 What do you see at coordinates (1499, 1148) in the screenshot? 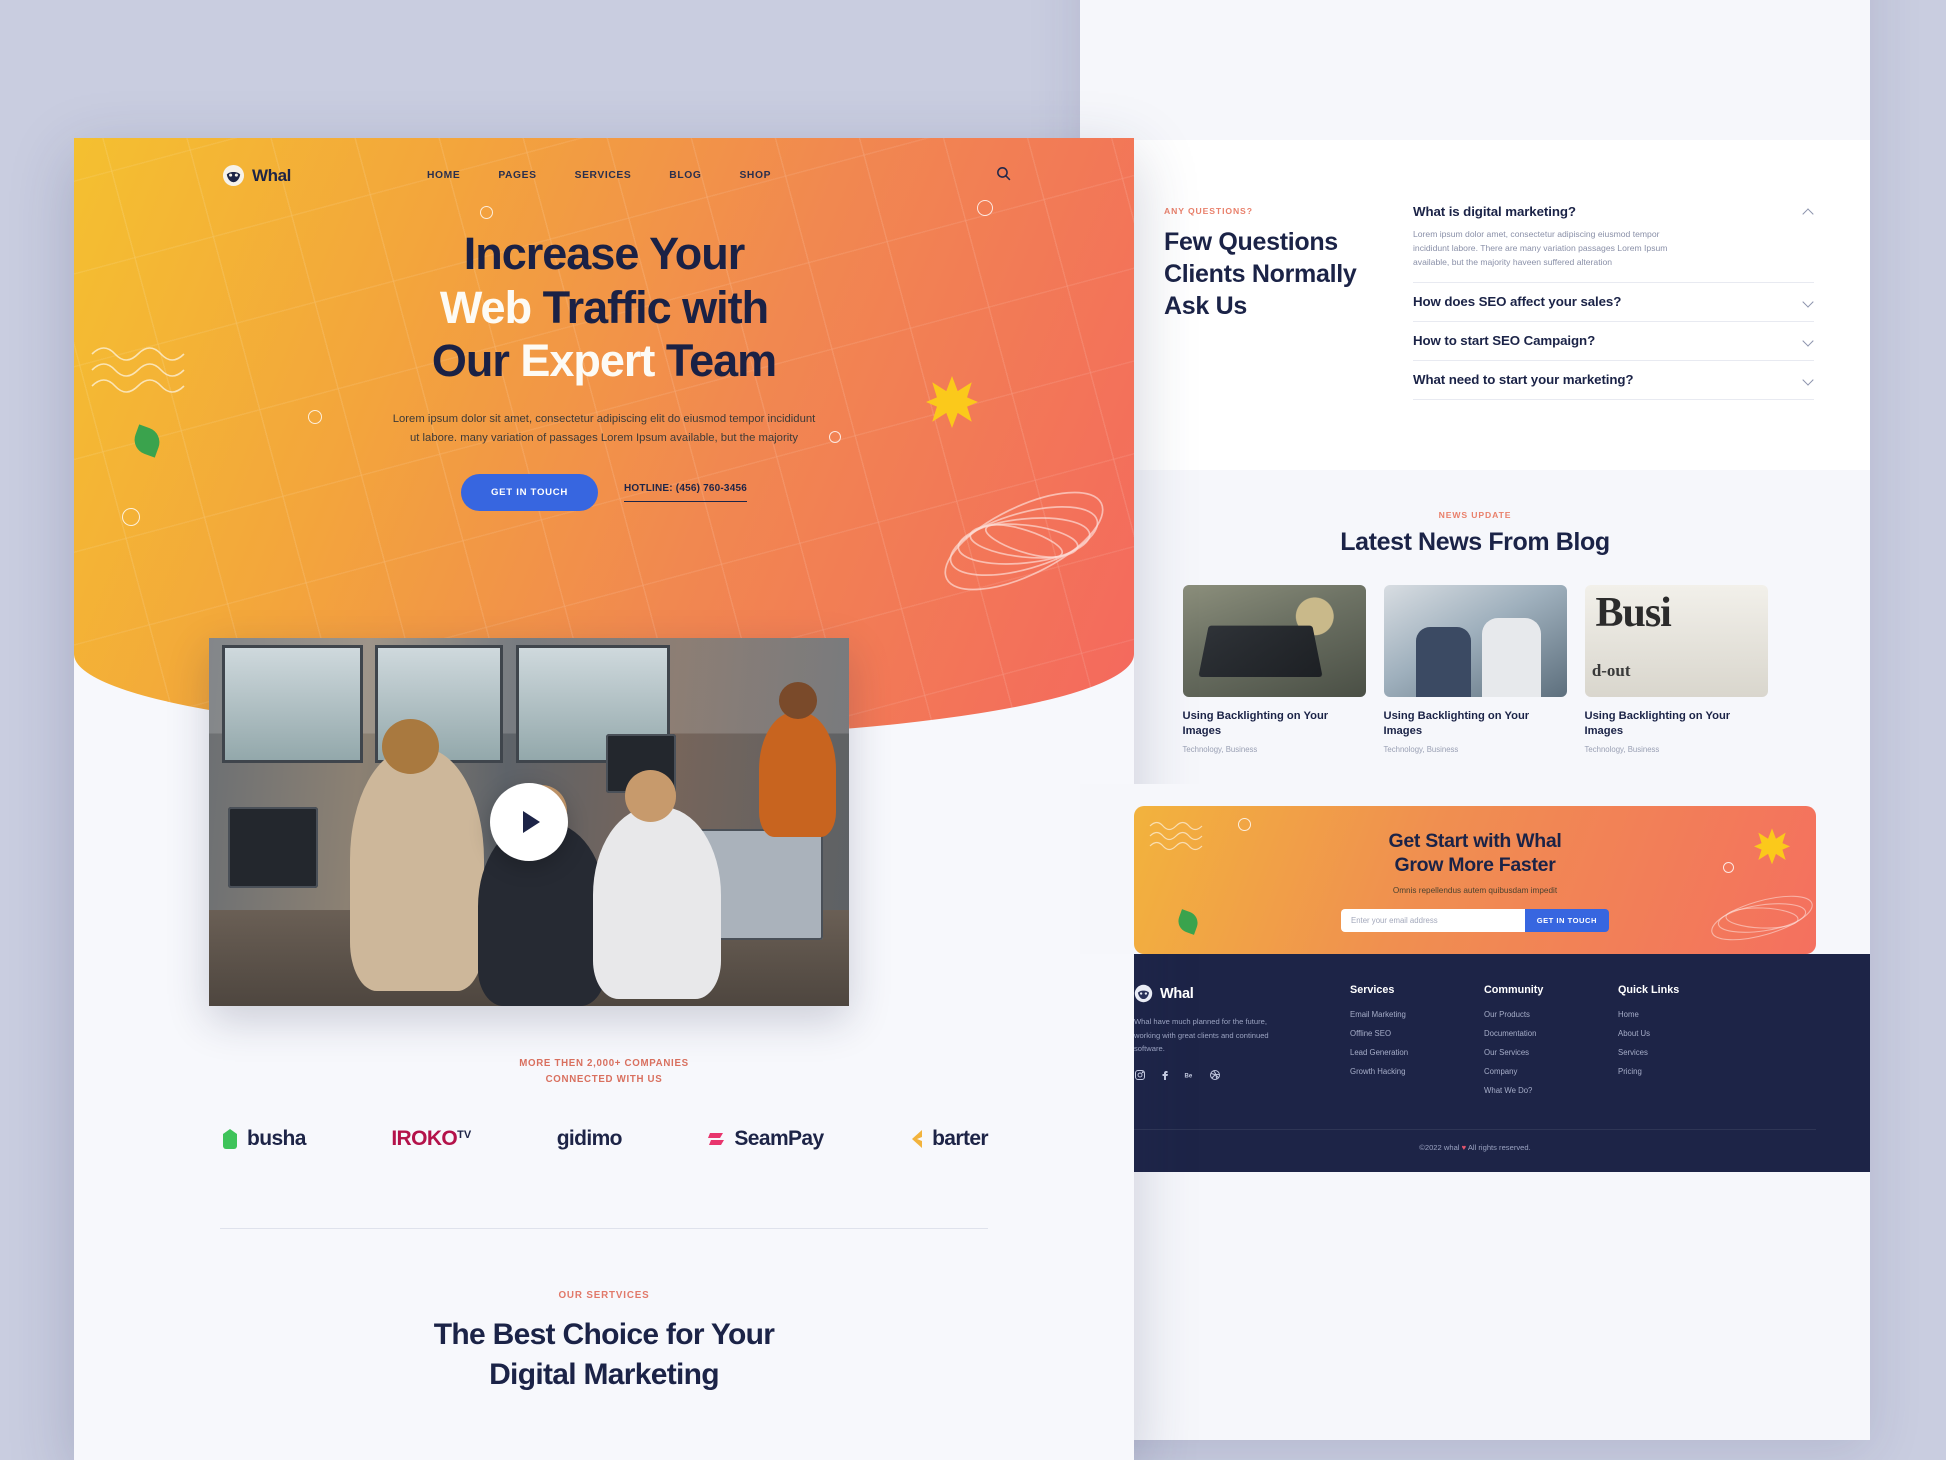
I see `copyright-post: All rights reserved.` at bounding box center [1499, 1148].